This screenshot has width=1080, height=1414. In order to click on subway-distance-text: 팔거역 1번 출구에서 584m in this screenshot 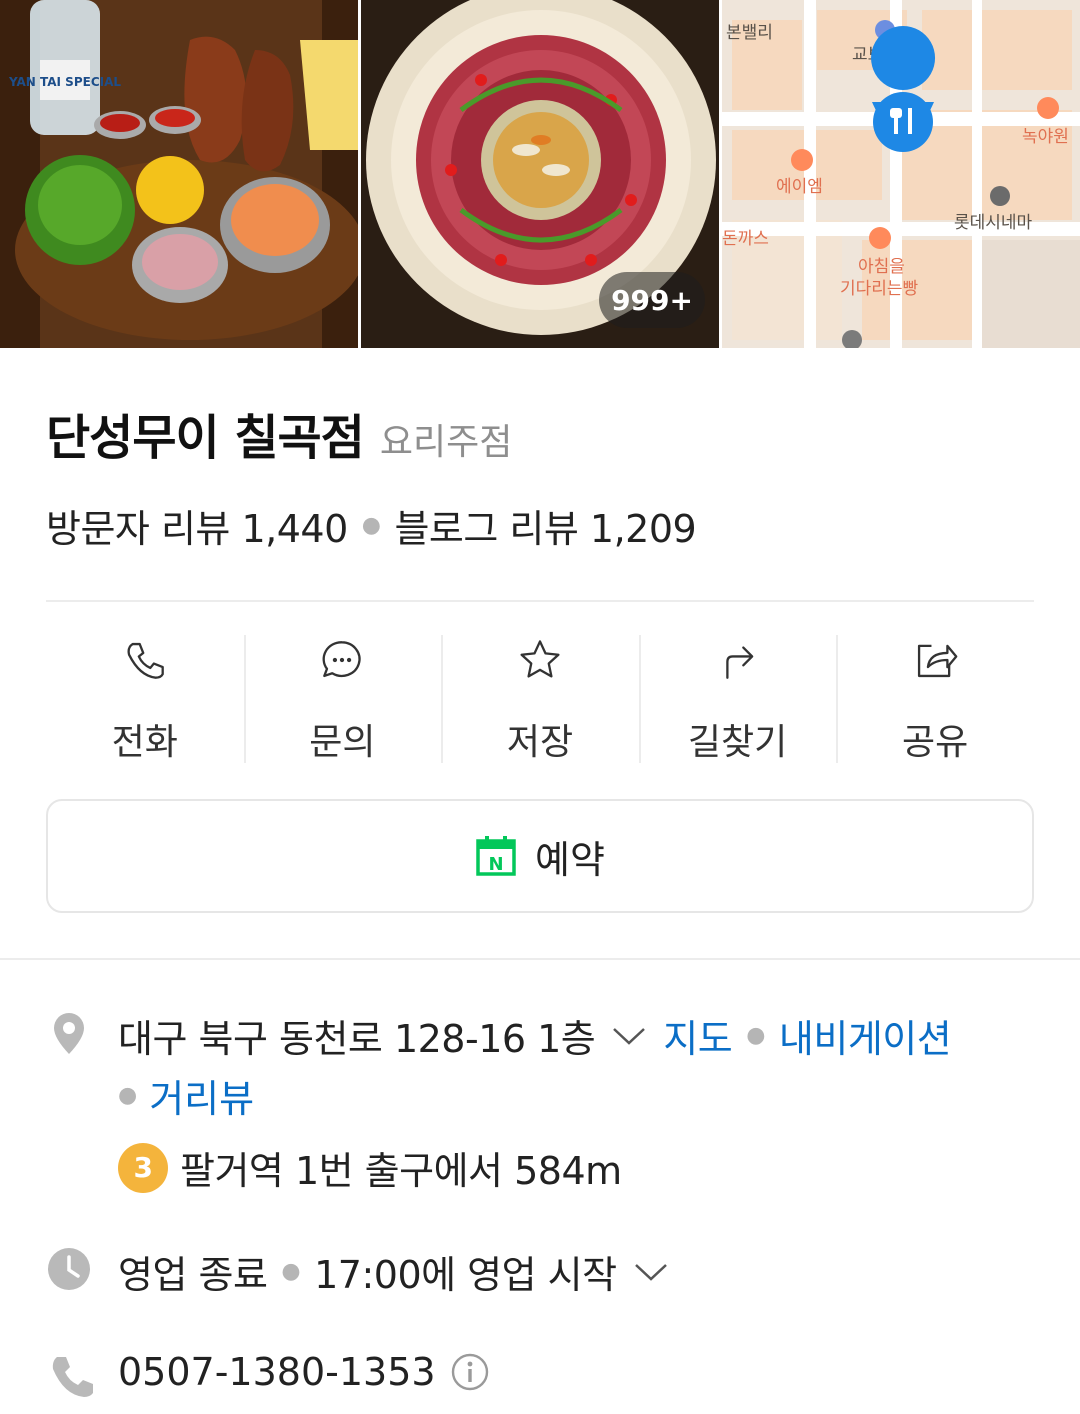, I will do `click(401, 1171)`.